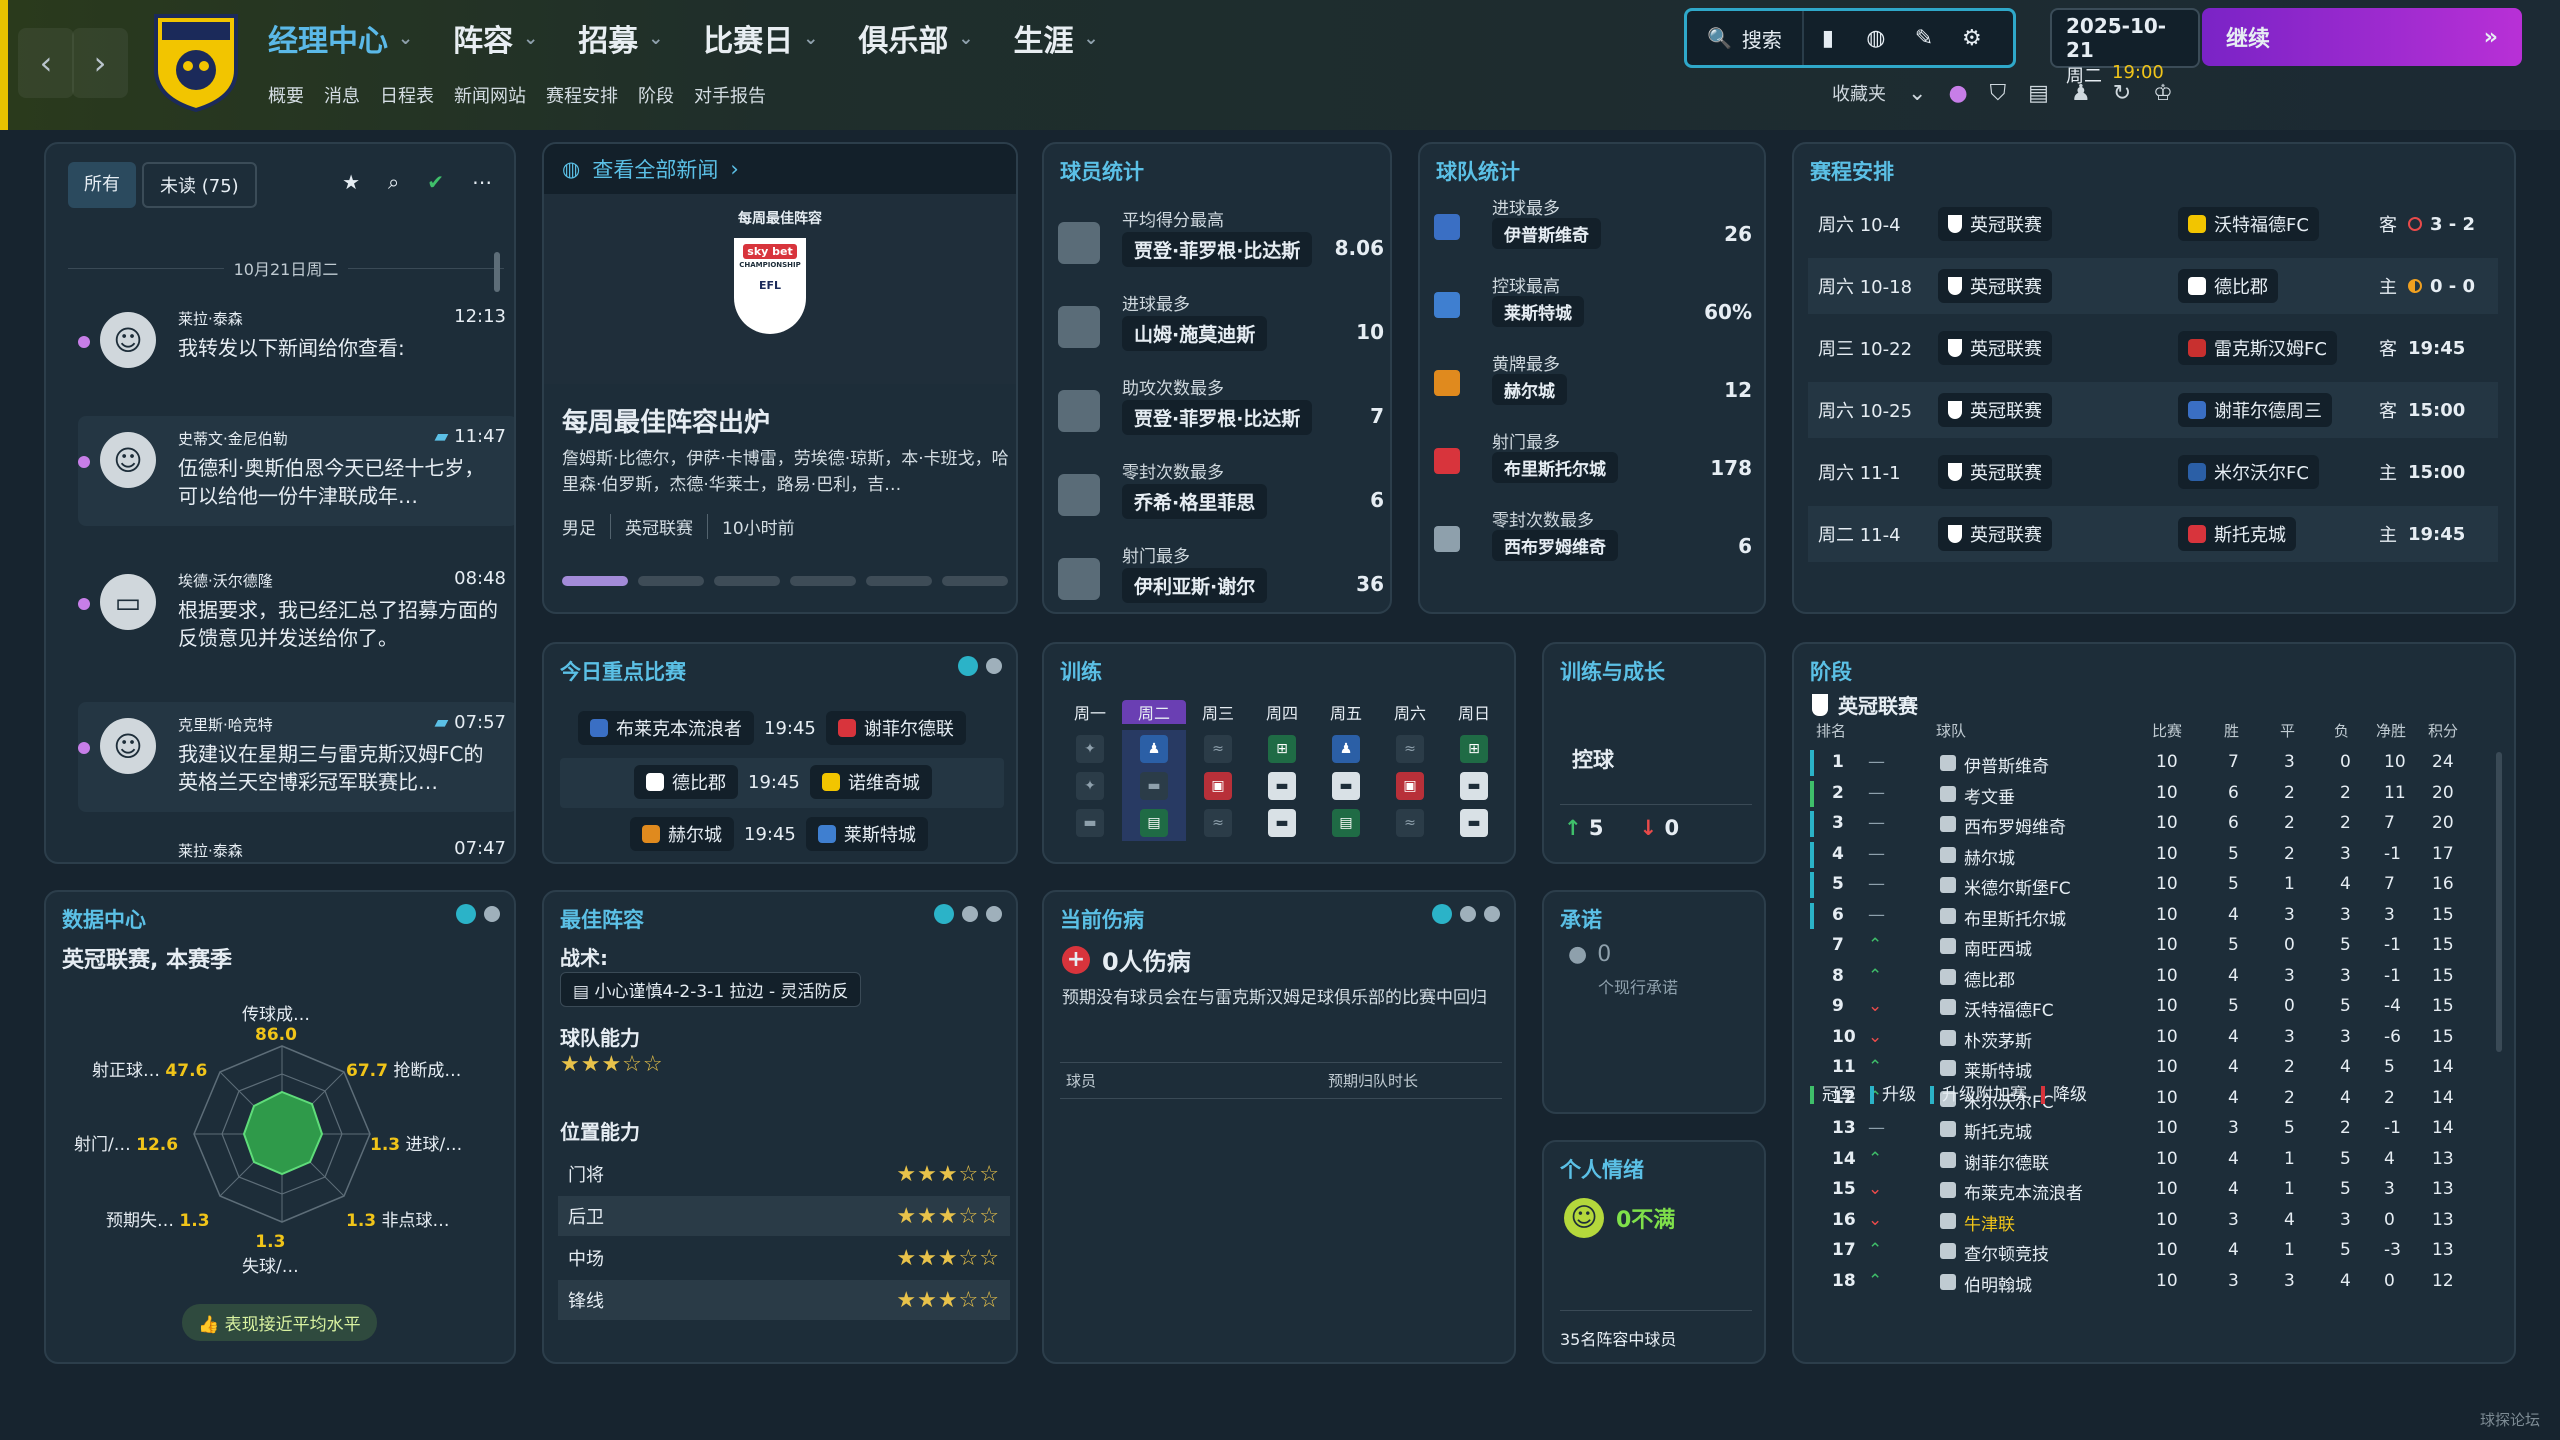  I want to click on key-match-row: 布莱克本流浪者 19:45 谢菲尔德联, so click(772, 728).